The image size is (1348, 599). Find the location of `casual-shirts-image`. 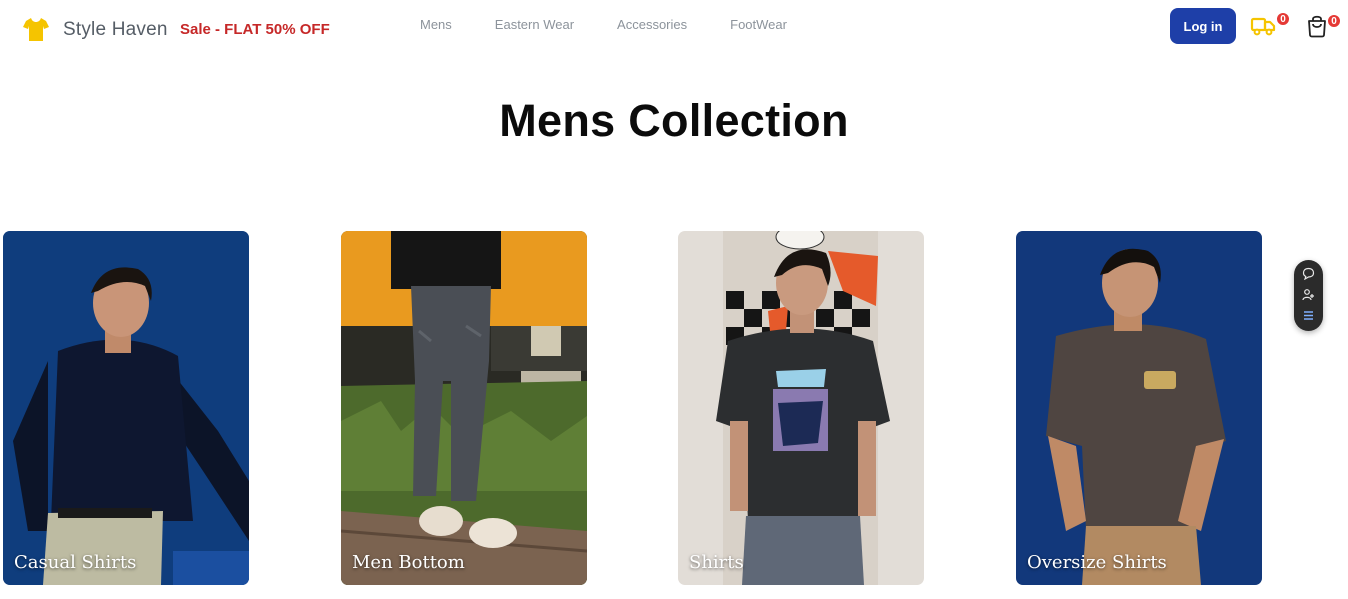

casual-shirts-image is located at coordinates (126, 408).